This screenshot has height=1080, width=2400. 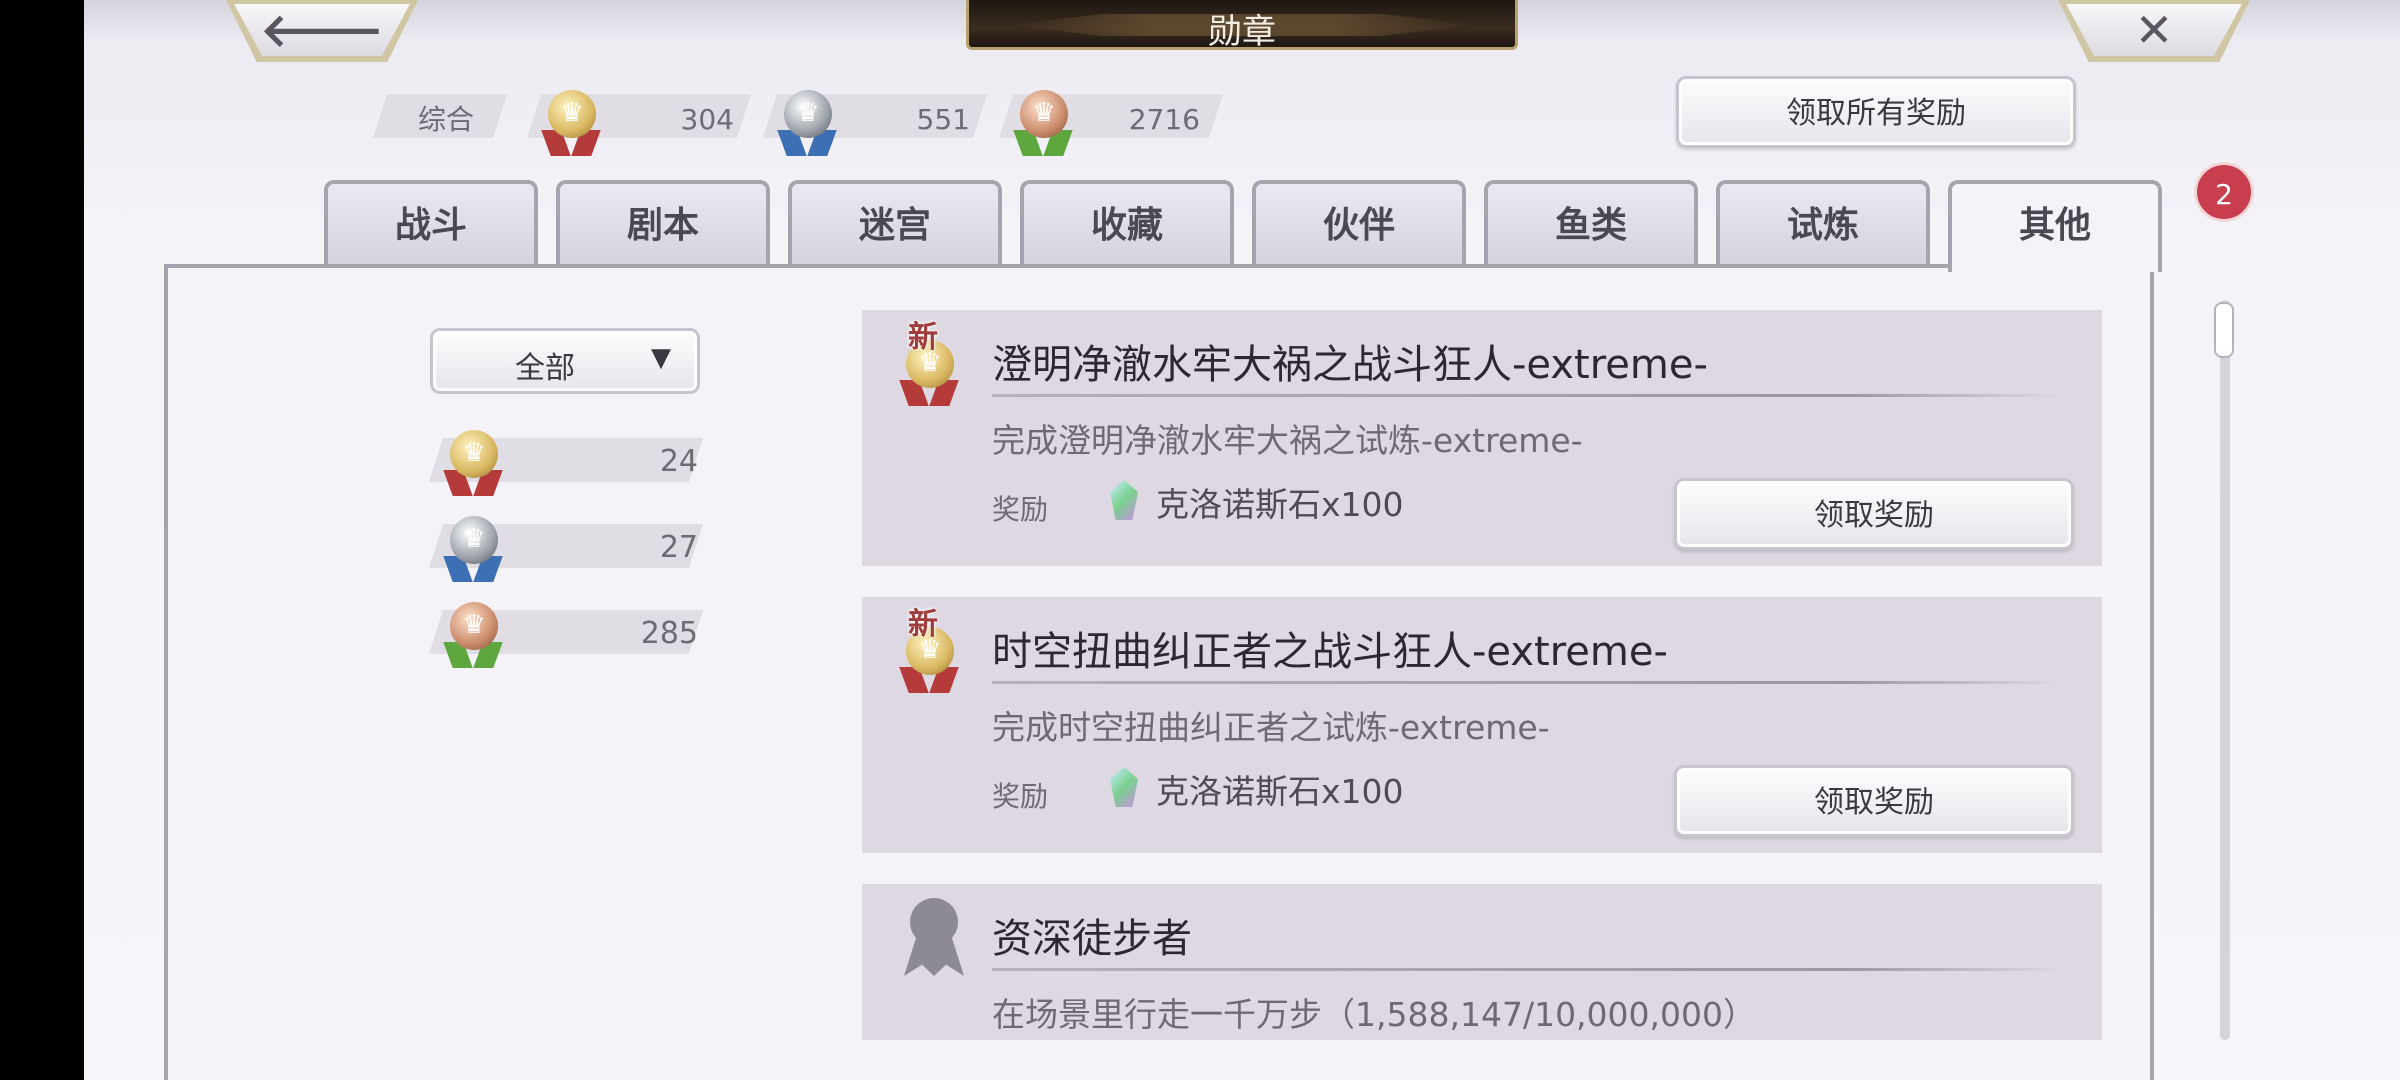 I want to click on tab-labyrinth: 迷宫, so click(x=895, y=223).